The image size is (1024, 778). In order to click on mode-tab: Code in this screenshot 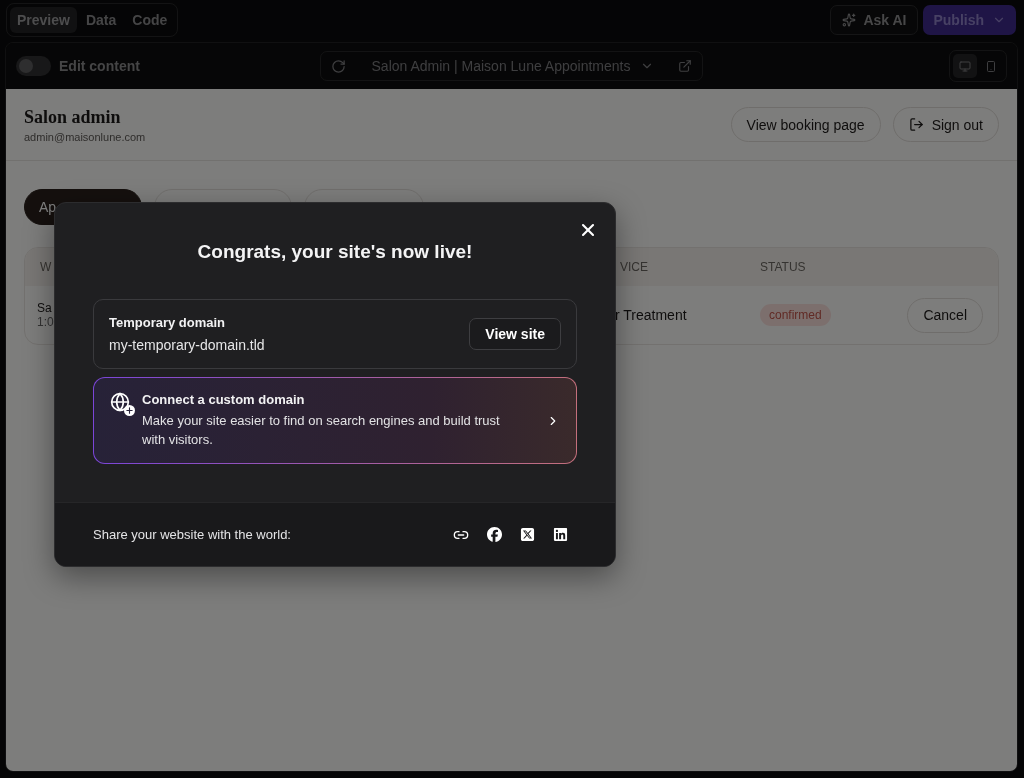, I will do `click(150, 20)`.